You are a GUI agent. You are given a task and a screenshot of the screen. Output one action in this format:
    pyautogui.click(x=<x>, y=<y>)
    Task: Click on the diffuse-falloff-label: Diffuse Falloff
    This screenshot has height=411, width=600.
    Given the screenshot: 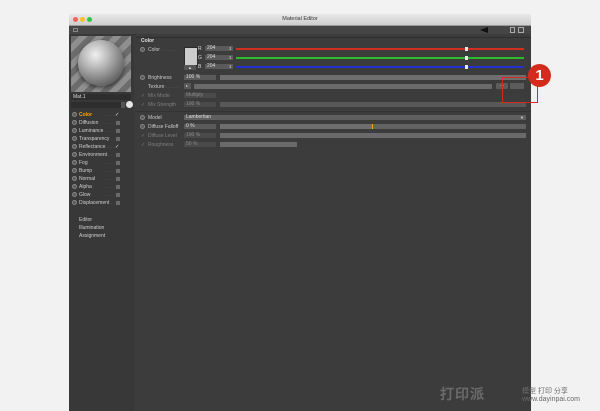 What is the action you would take?
    pyautogui.click(x=163, y=127)
    